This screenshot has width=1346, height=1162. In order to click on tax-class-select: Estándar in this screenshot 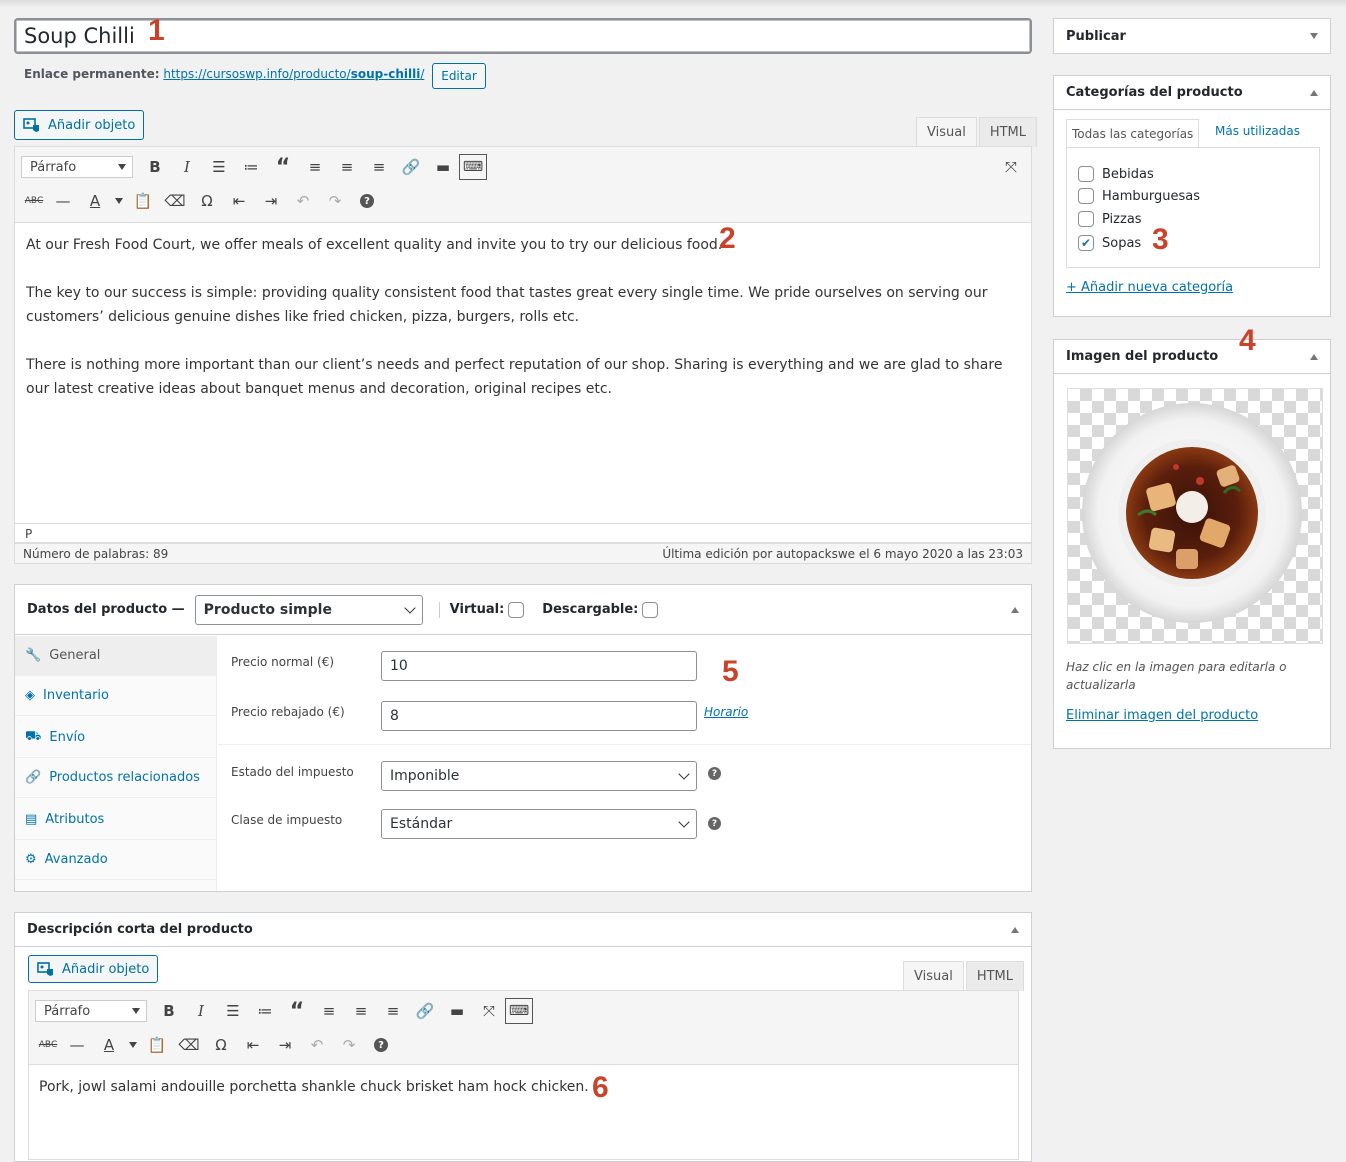, I will do `click(539, 824)`.